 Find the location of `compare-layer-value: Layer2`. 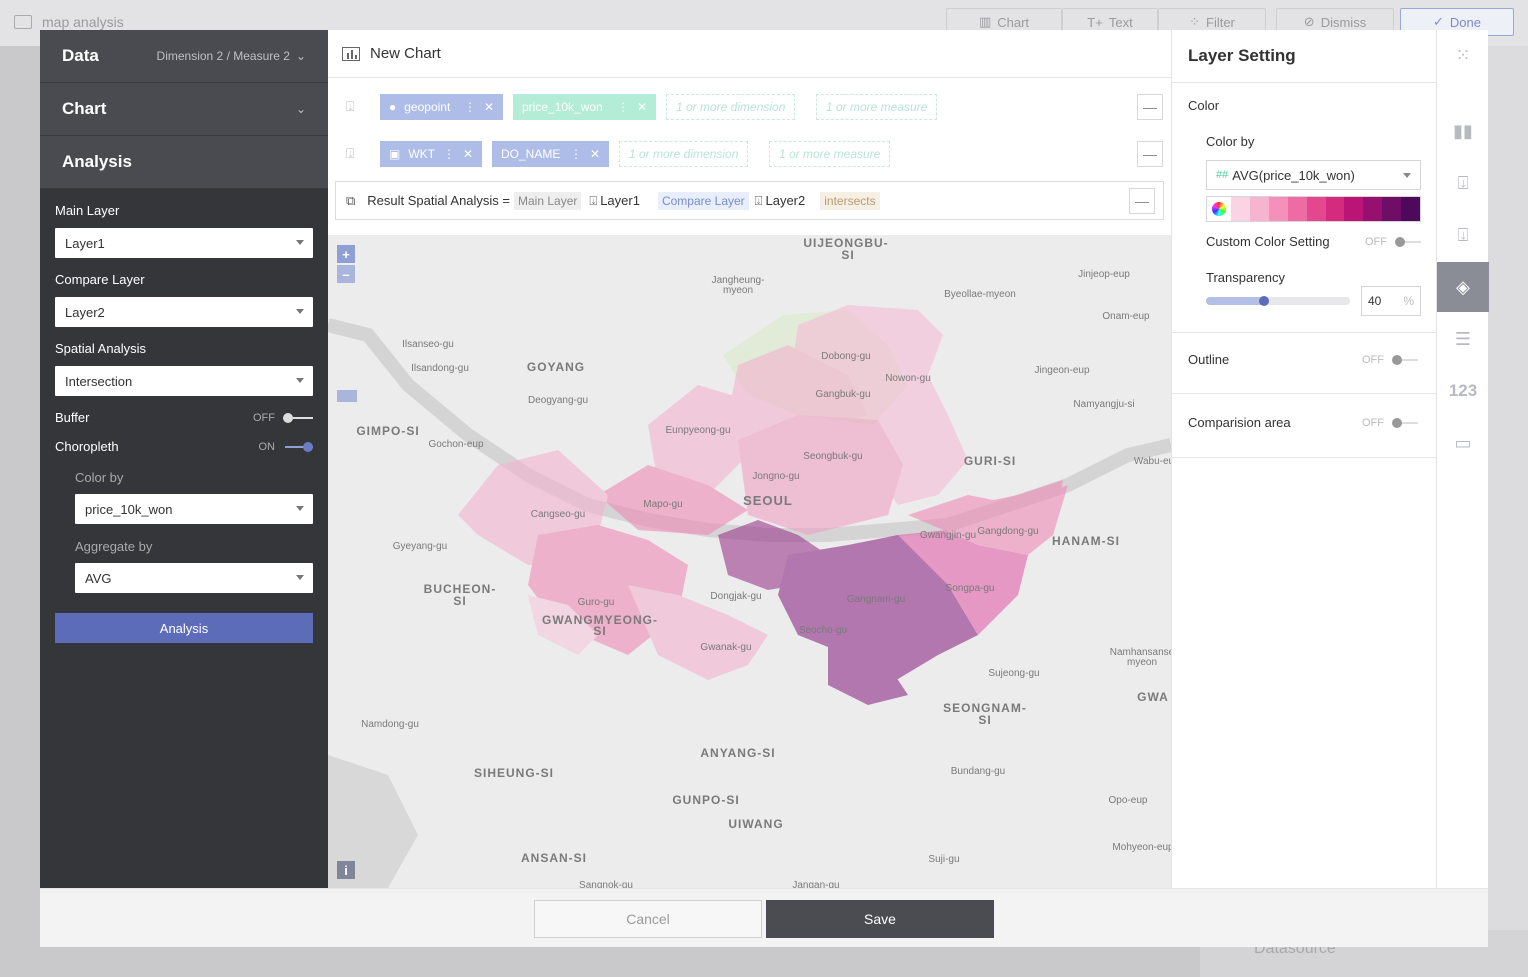

compare-layer-value: Layer2 is located at coordinates (85, 312).